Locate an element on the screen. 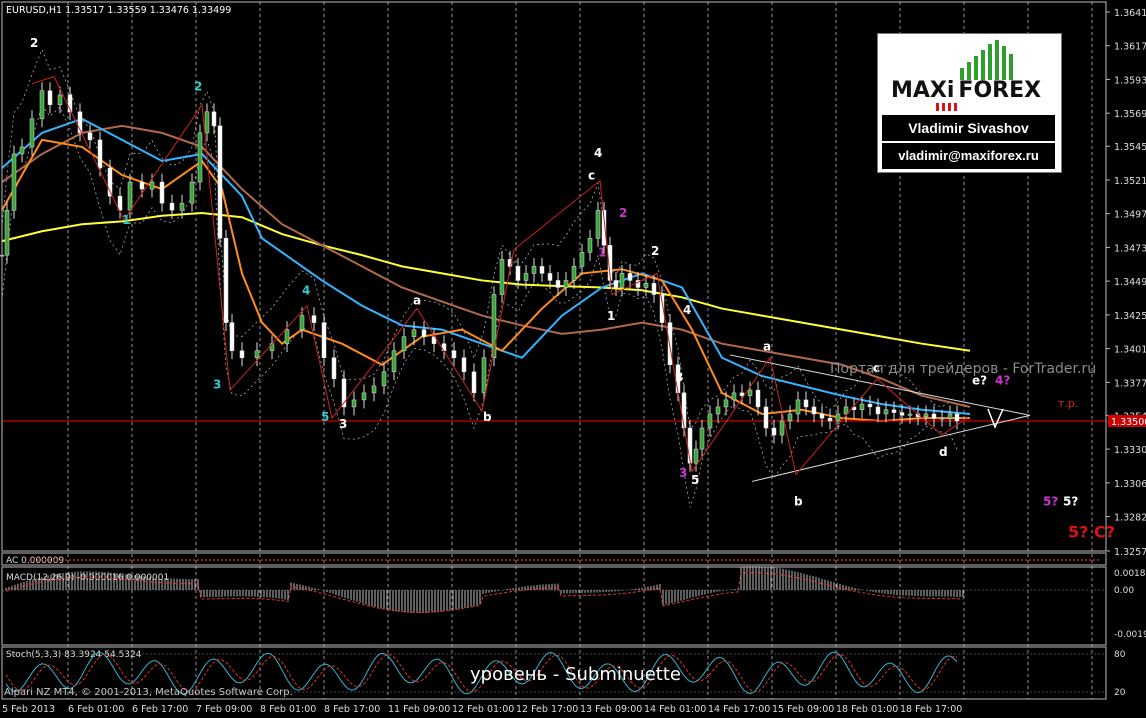 The width and height of the screenshot is (1146, 718). y-tick-label: 1.34015 is located at coordinates (1130, 350).